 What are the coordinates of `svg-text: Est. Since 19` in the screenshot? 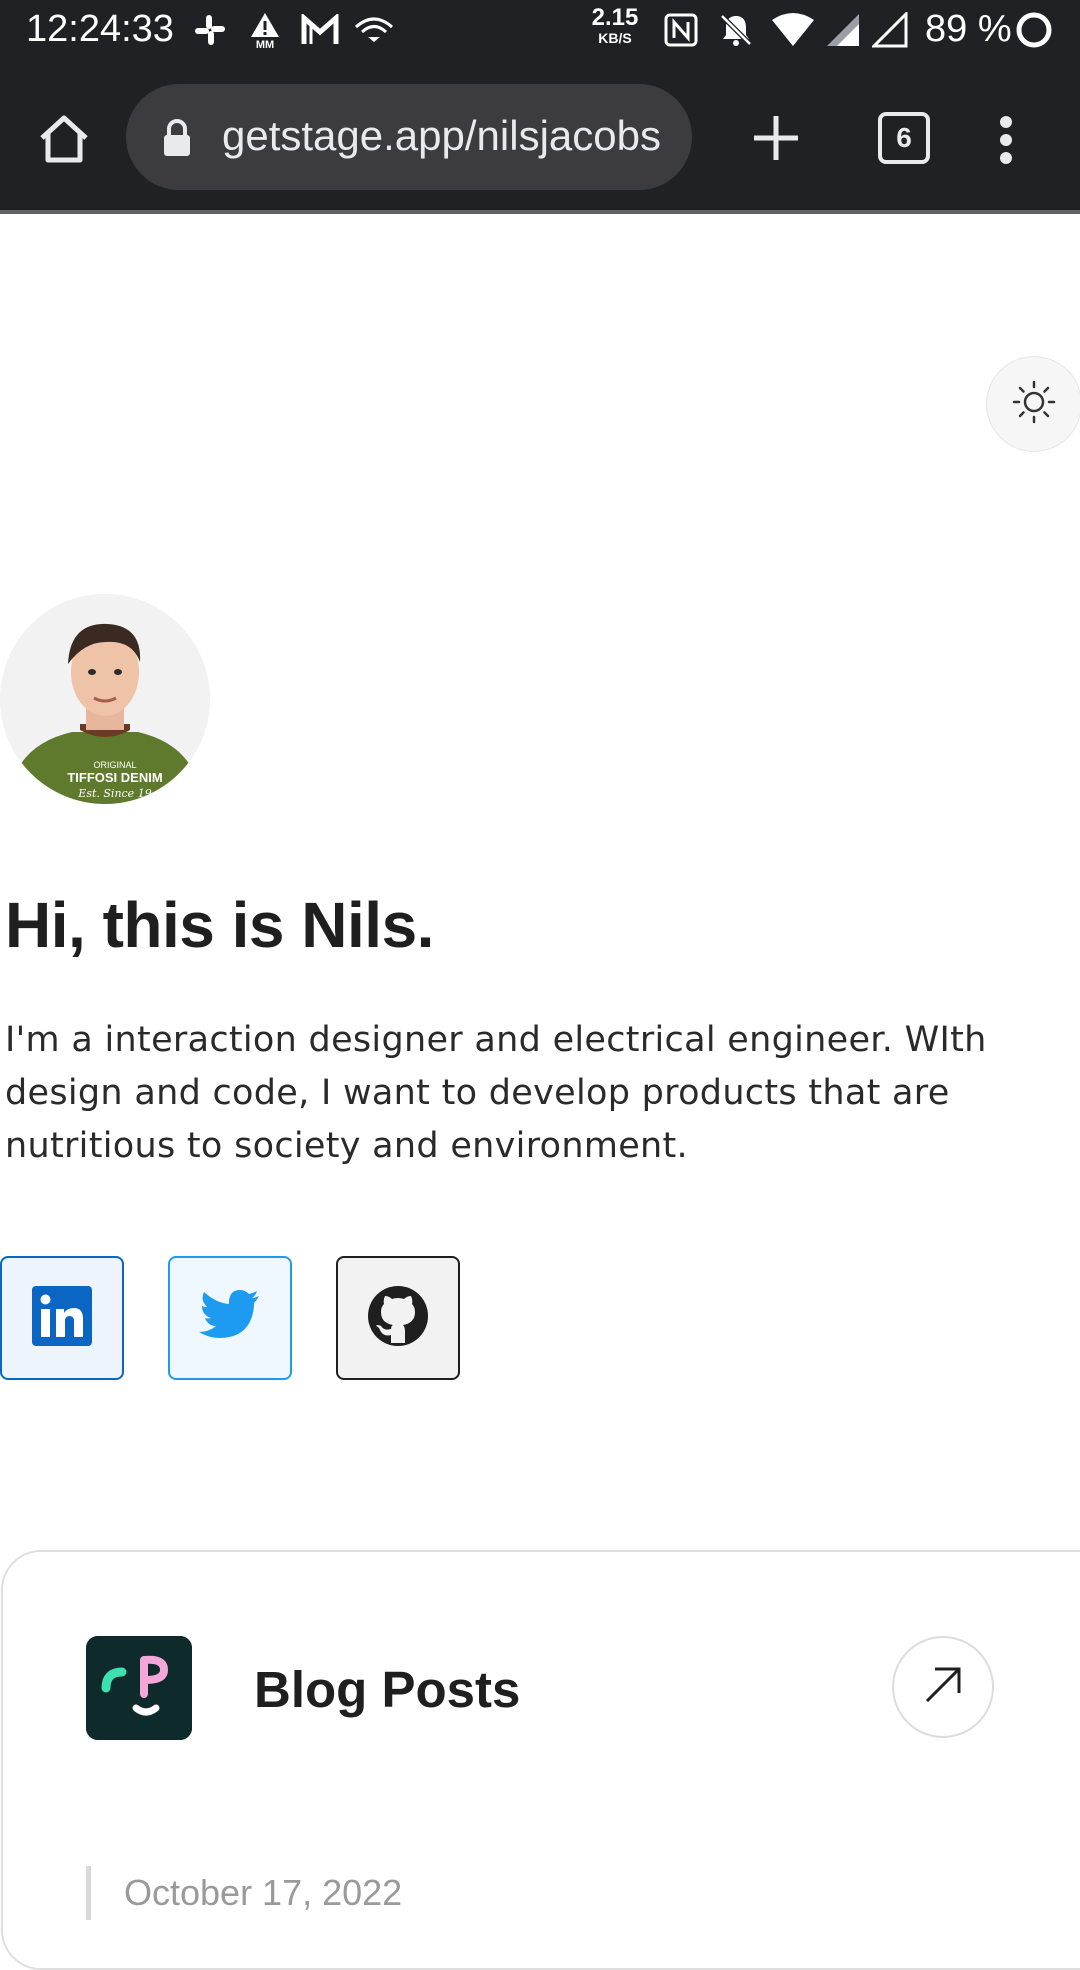 It's located at (114, 793).